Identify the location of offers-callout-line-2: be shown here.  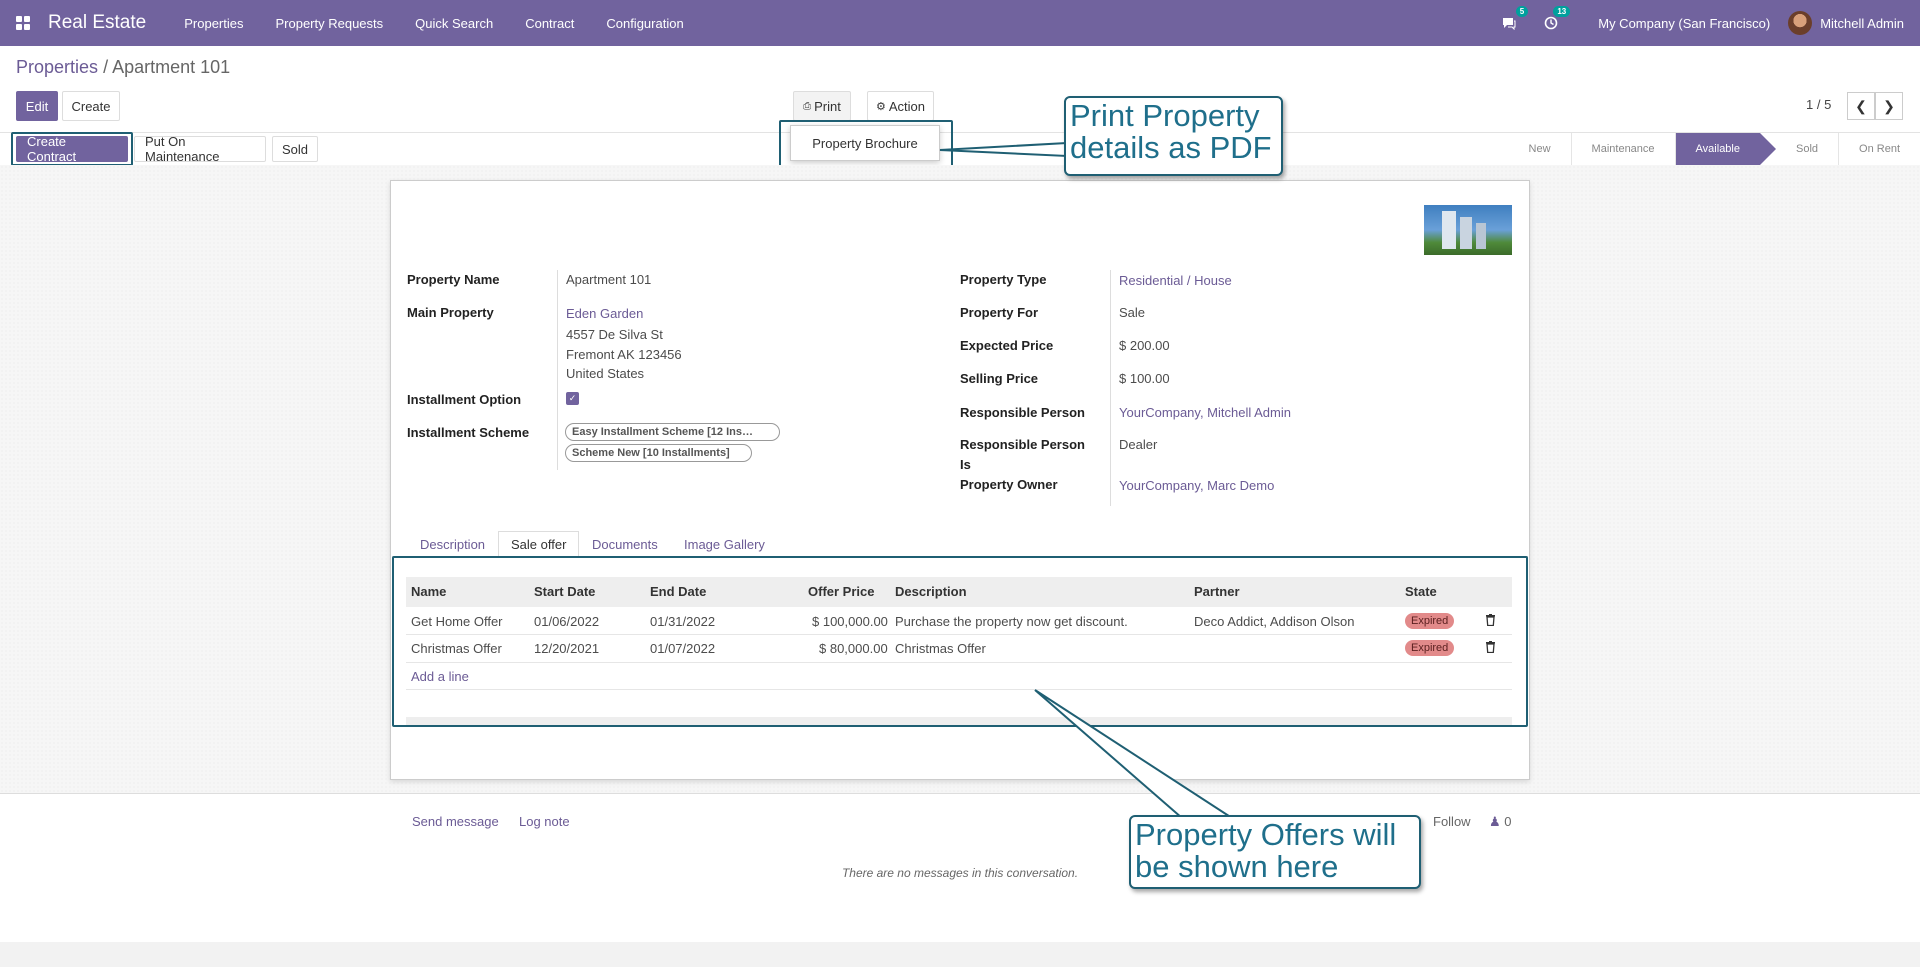
(1237, 866).